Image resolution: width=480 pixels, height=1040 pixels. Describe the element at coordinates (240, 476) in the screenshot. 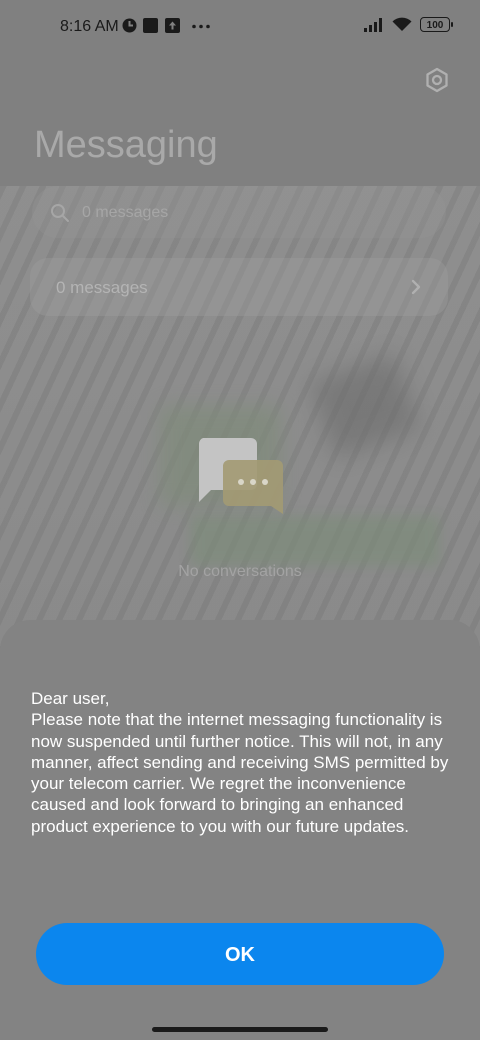

I see `chat-bubbles-icon` at that location.